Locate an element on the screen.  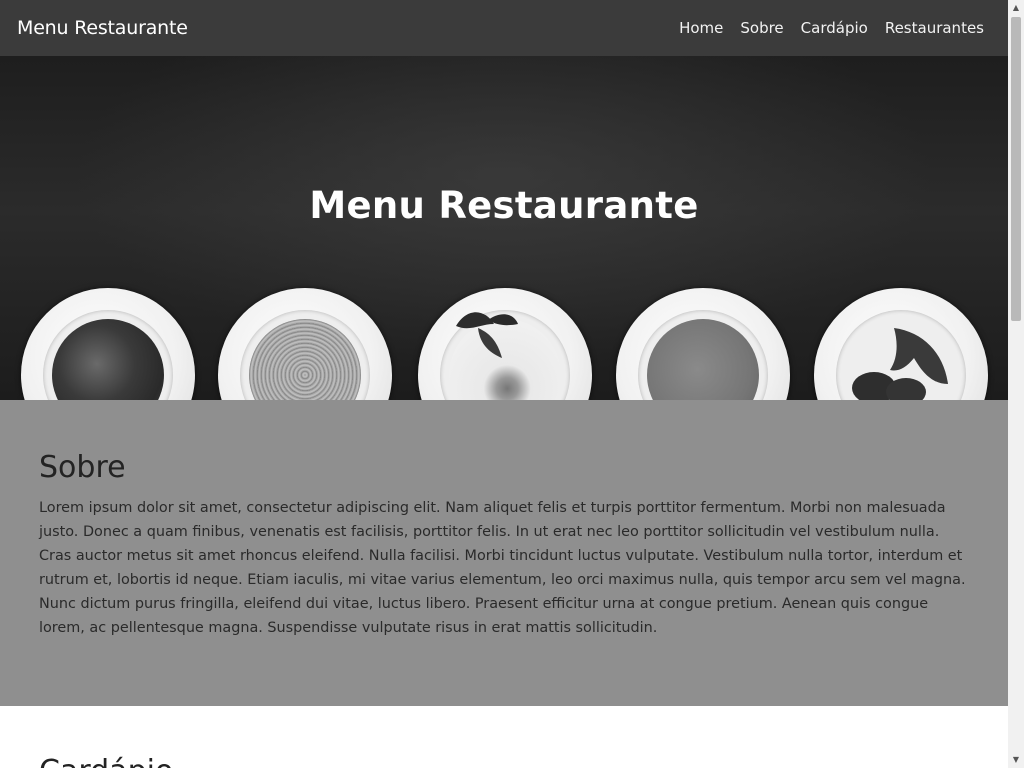
nav-link-sobre: Sobre is located at coordinates (761, 28).